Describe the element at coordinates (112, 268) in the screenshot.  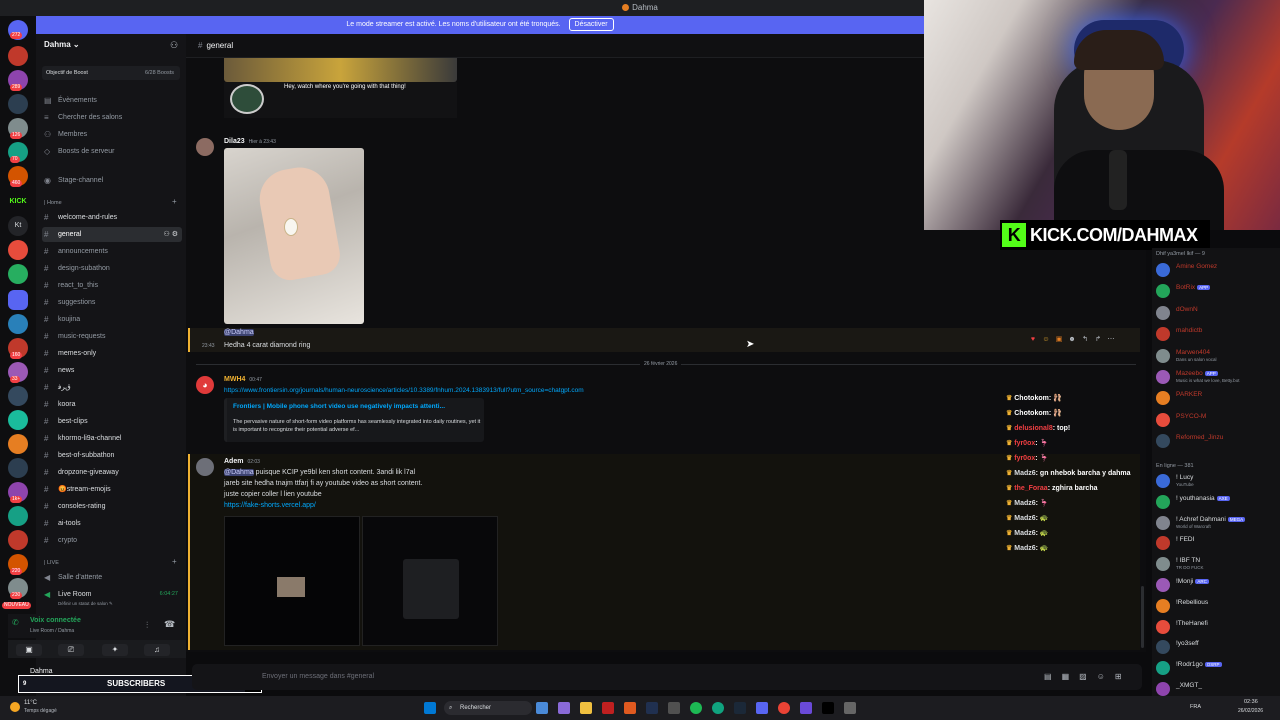
I see `channel-item: # design-subathon` at that location.